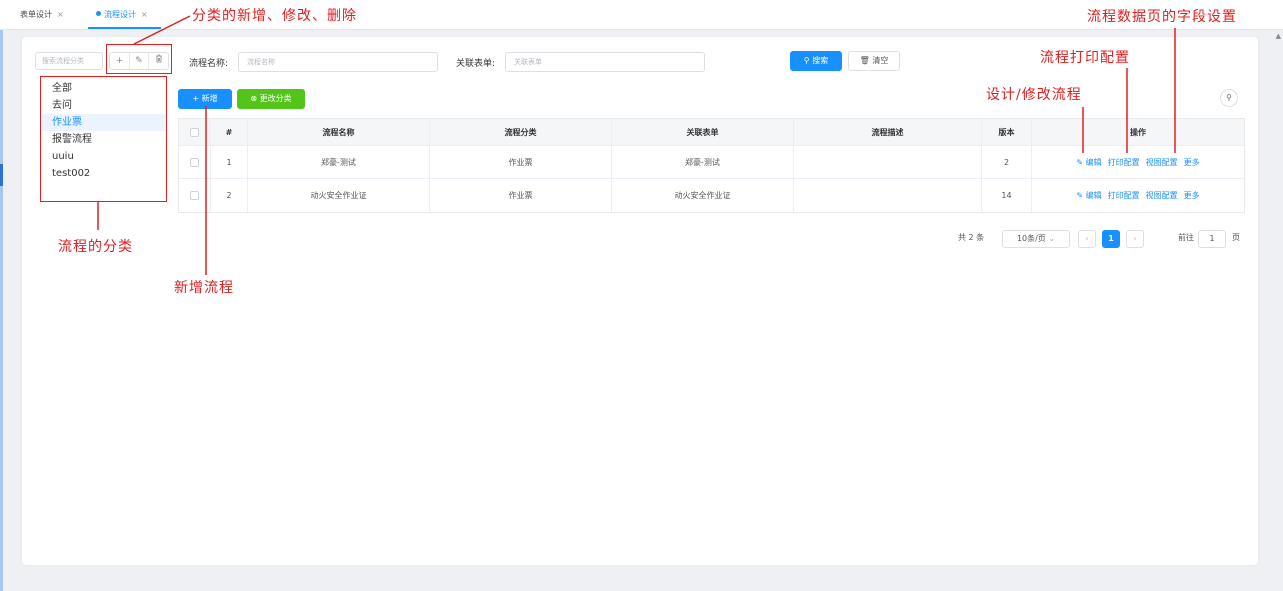 The image size is (1283, 591). Describe the element at coordinates (1138, 132) in the screenshot. I see `column-header: 操作` at that location.